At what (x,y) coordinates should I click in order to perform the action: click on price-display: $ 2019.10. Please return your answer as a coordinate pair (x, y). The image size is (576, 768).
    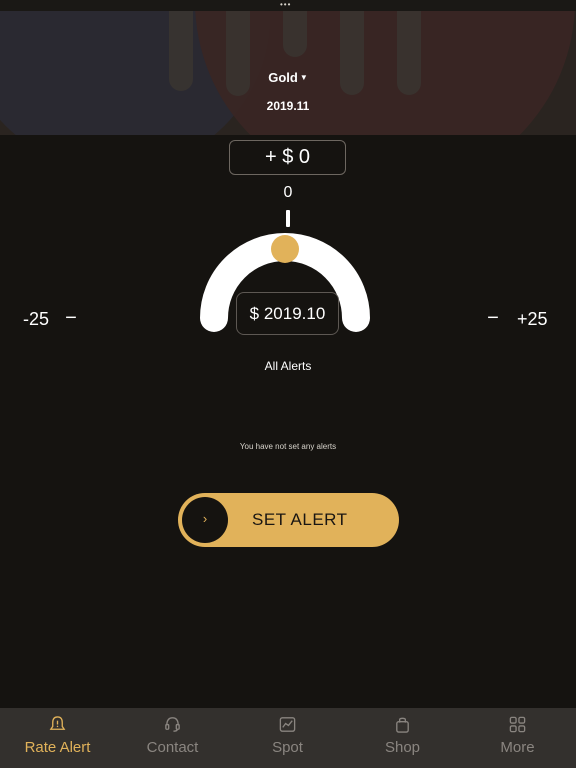
    Looking at the image, I should click on (287, 313).